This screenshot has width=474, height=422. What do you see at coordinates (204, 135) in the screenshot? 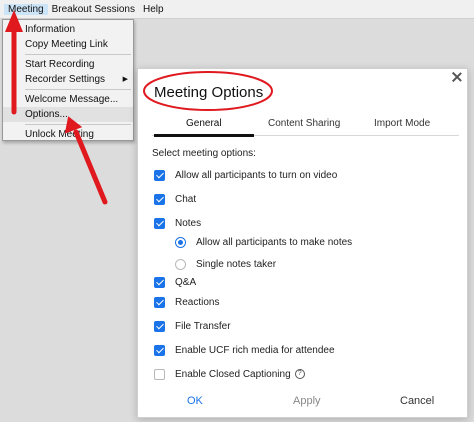
I see `active-tab-indicator` at bounding box center [204, 135].